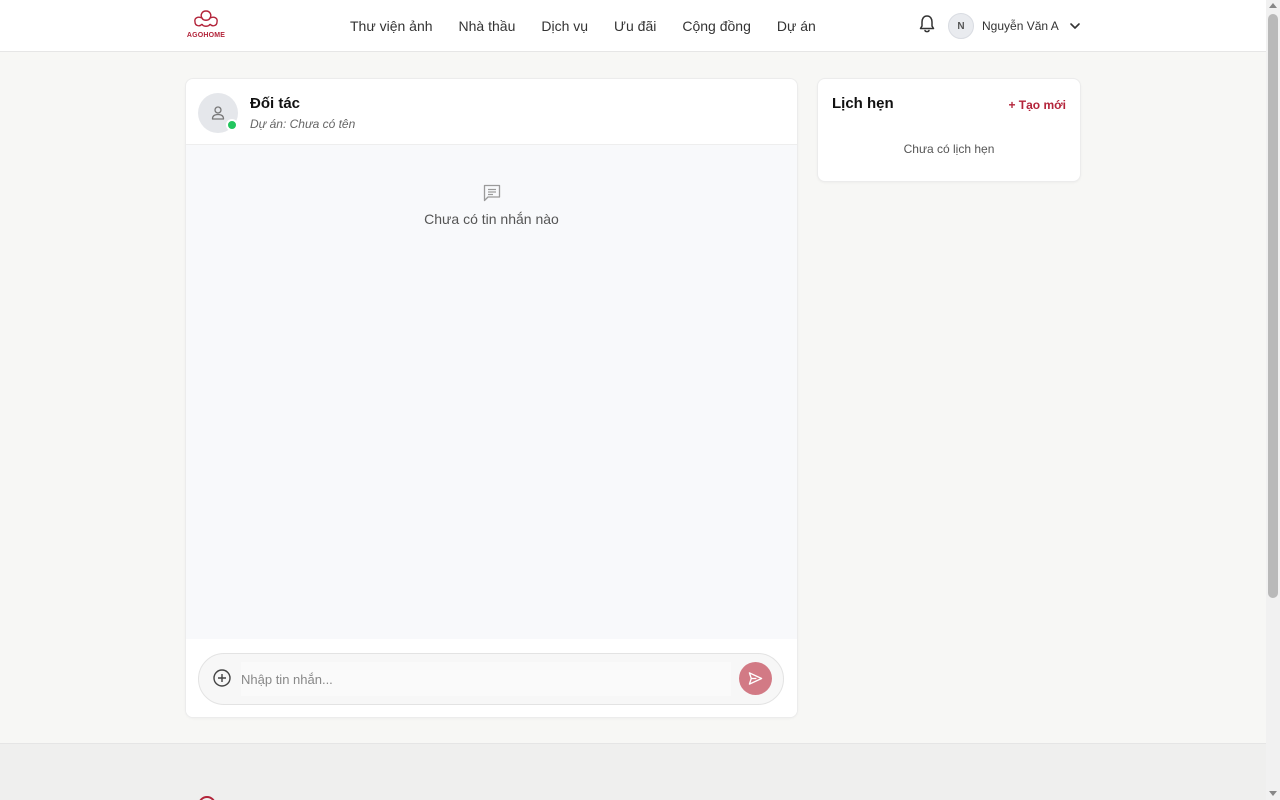 The image size is (1280, 800). Describe the element at coordinates (1037, 105) in the screenshot. I see `create-appointment-button: + Tạo mới` at that location.